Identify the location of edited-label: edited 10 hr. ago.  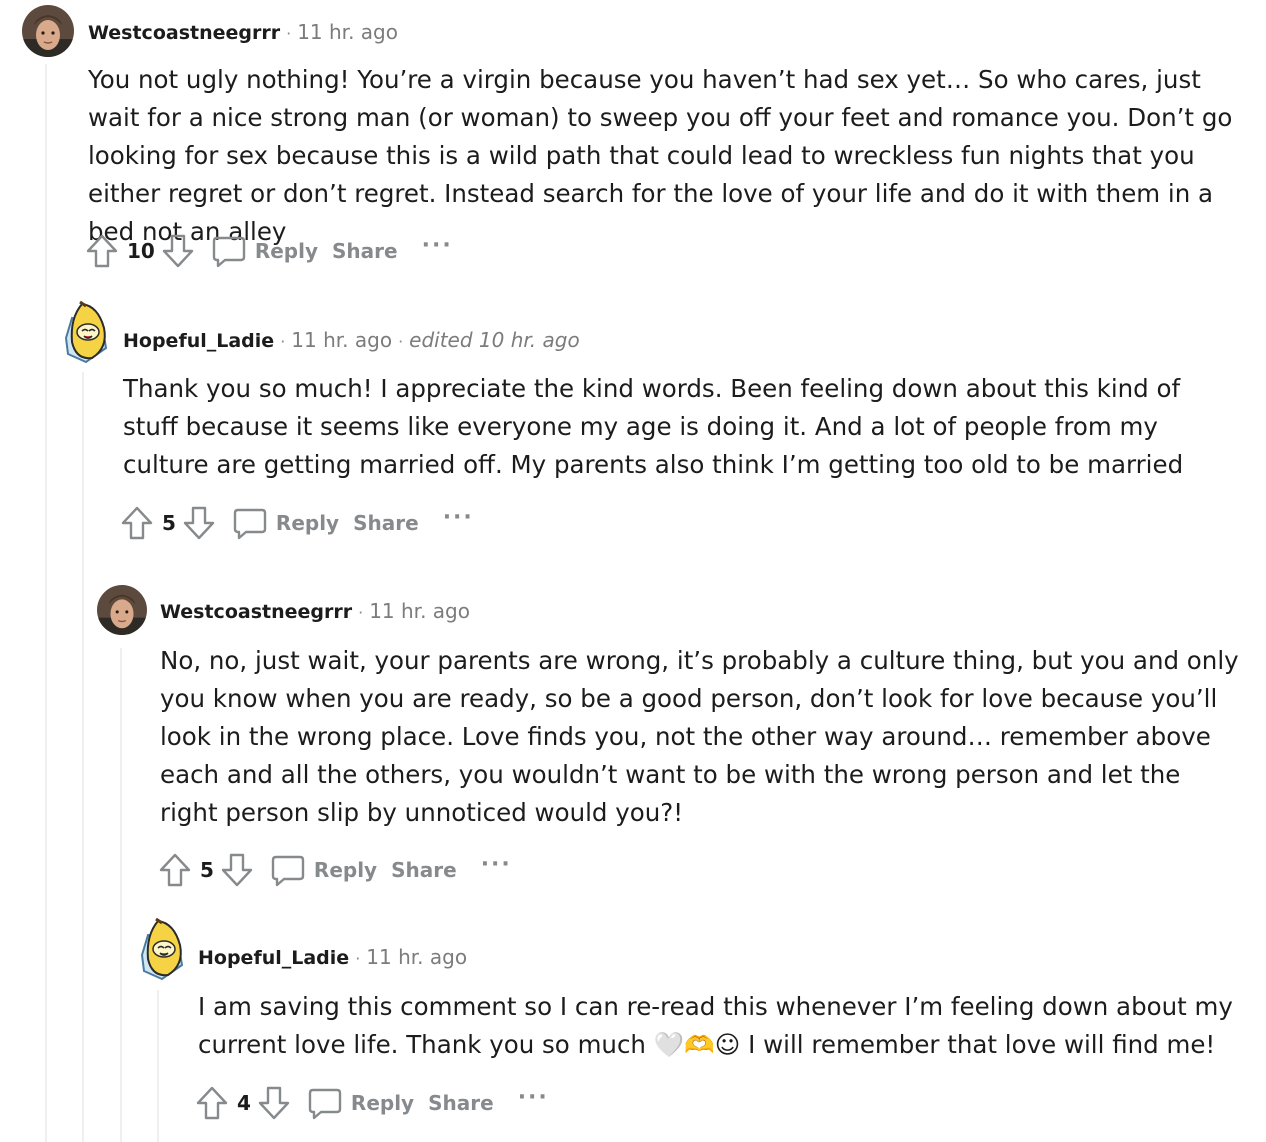
(494, 340).